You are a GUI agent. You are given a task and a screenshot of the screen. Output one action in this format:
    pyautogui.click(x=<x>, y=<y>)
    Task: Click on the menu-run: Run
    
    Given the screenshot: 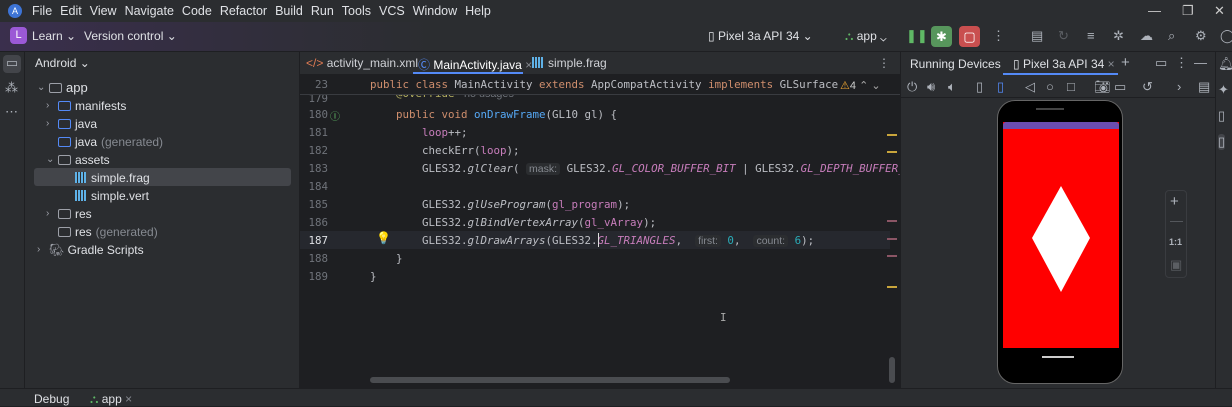 What is the action you would take?
    pyautogui.click(x=322, y=11)
    